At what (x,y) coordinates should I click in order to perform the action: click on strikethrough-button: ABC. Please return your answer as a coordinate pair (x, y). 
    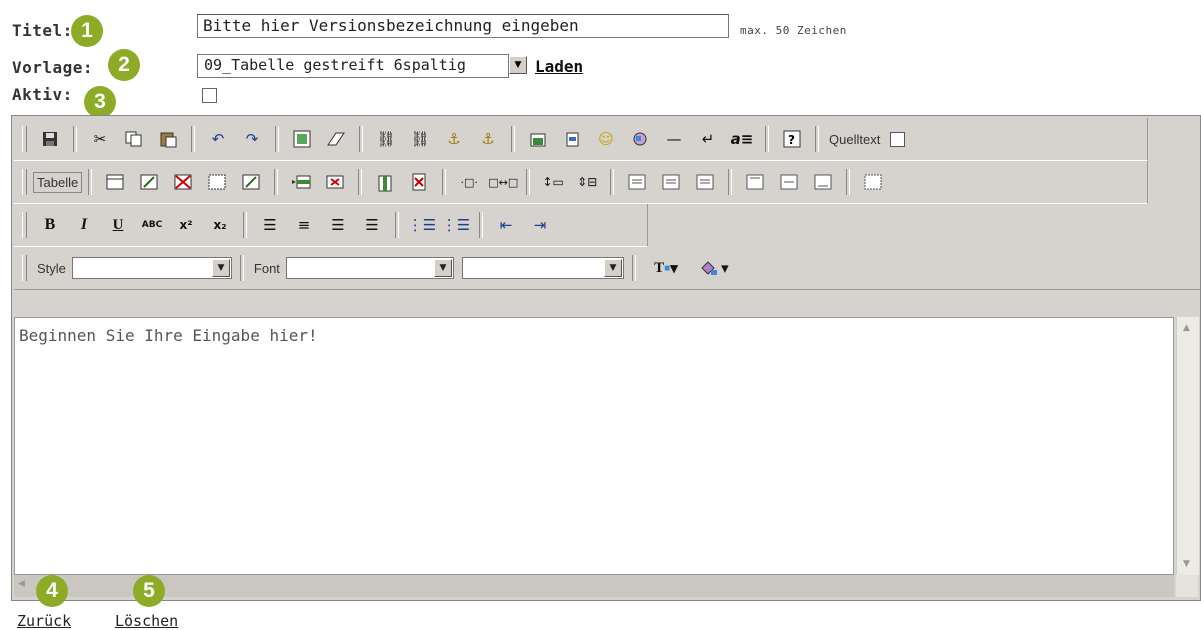
    Looking at the image, I should click on (152, 225).